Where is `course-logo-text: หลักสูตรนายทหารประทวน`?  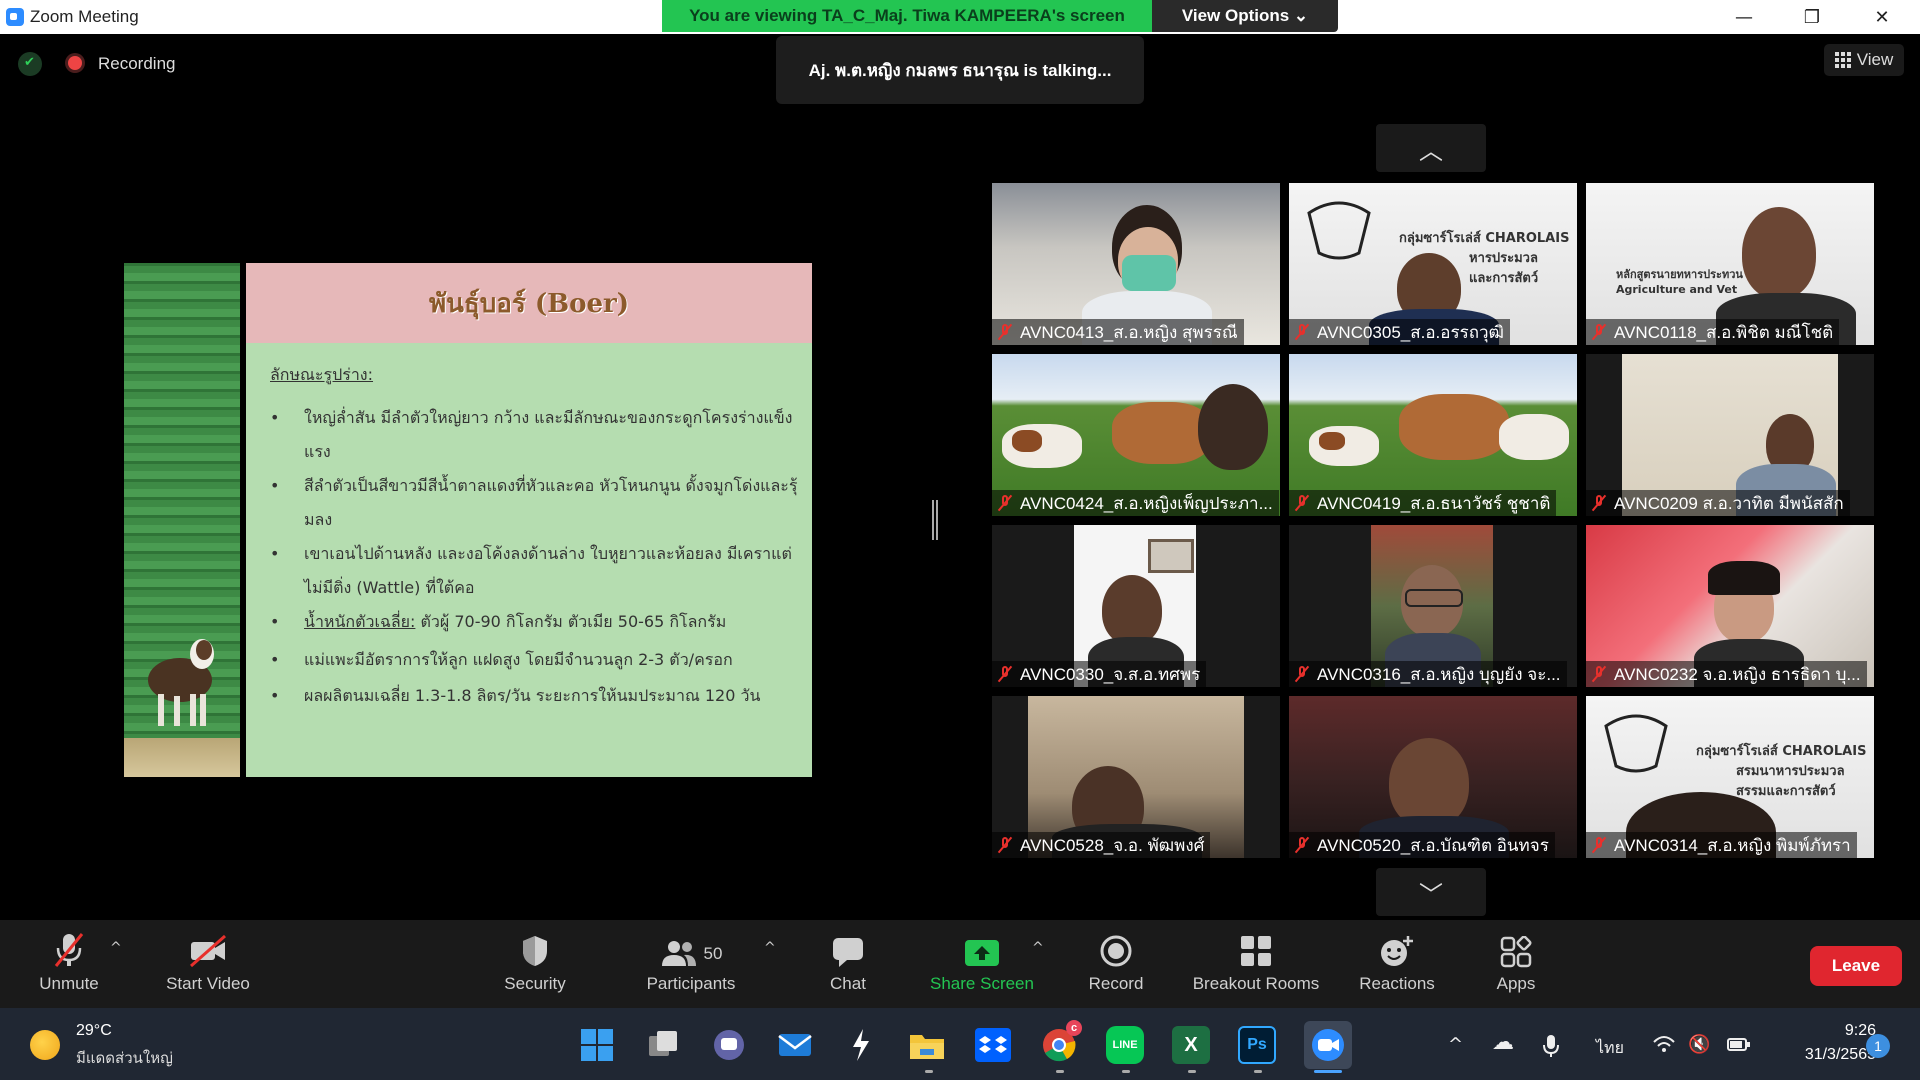
course-logo-text: หลักสูตรนายทหารประทวน is located at coordinates (1679, 274).